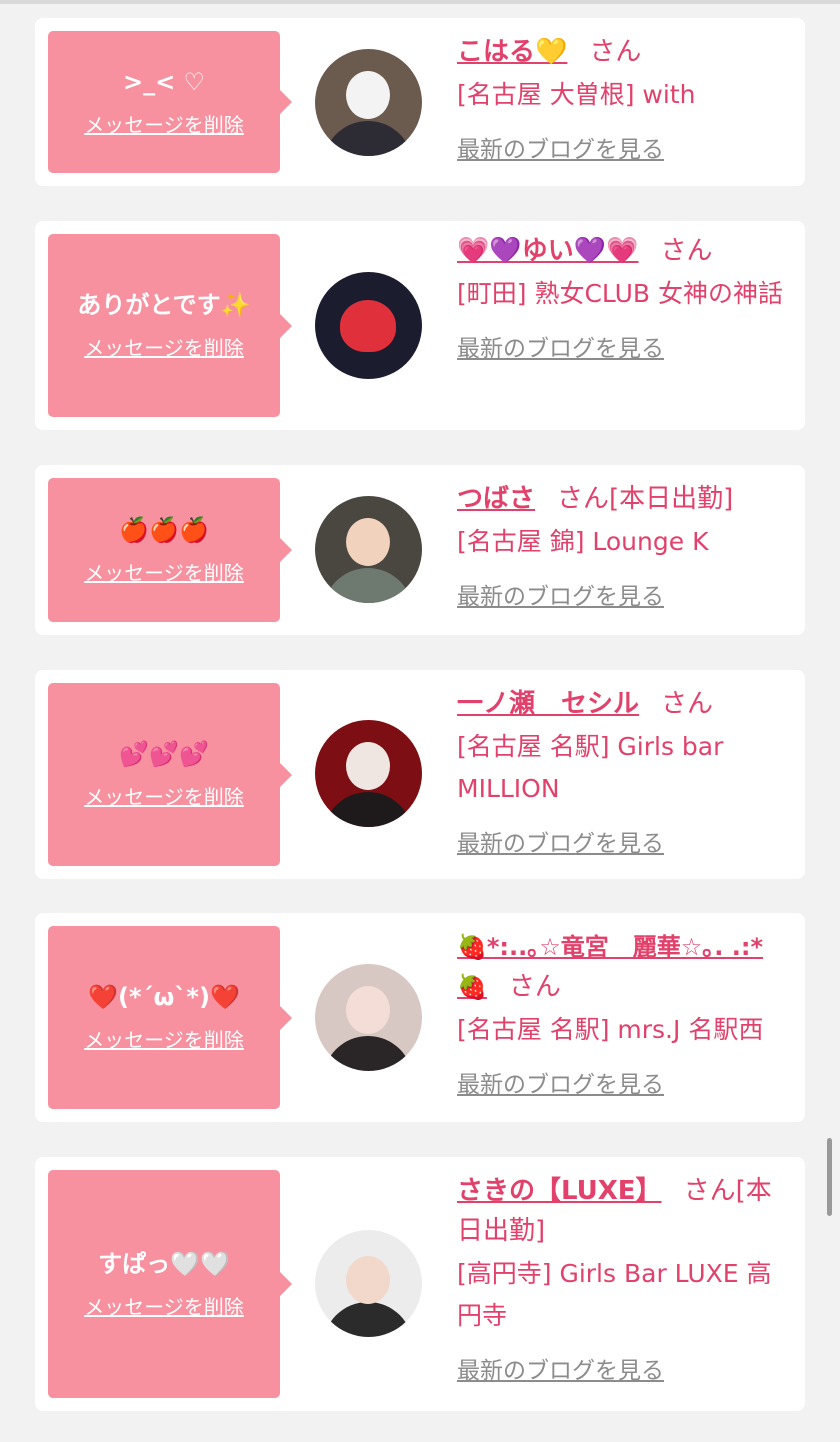  Describe the element at coordinates (164, 997) in the screenshot. I see `message-text: ❤️(*´ω`*)❤️` at that location.